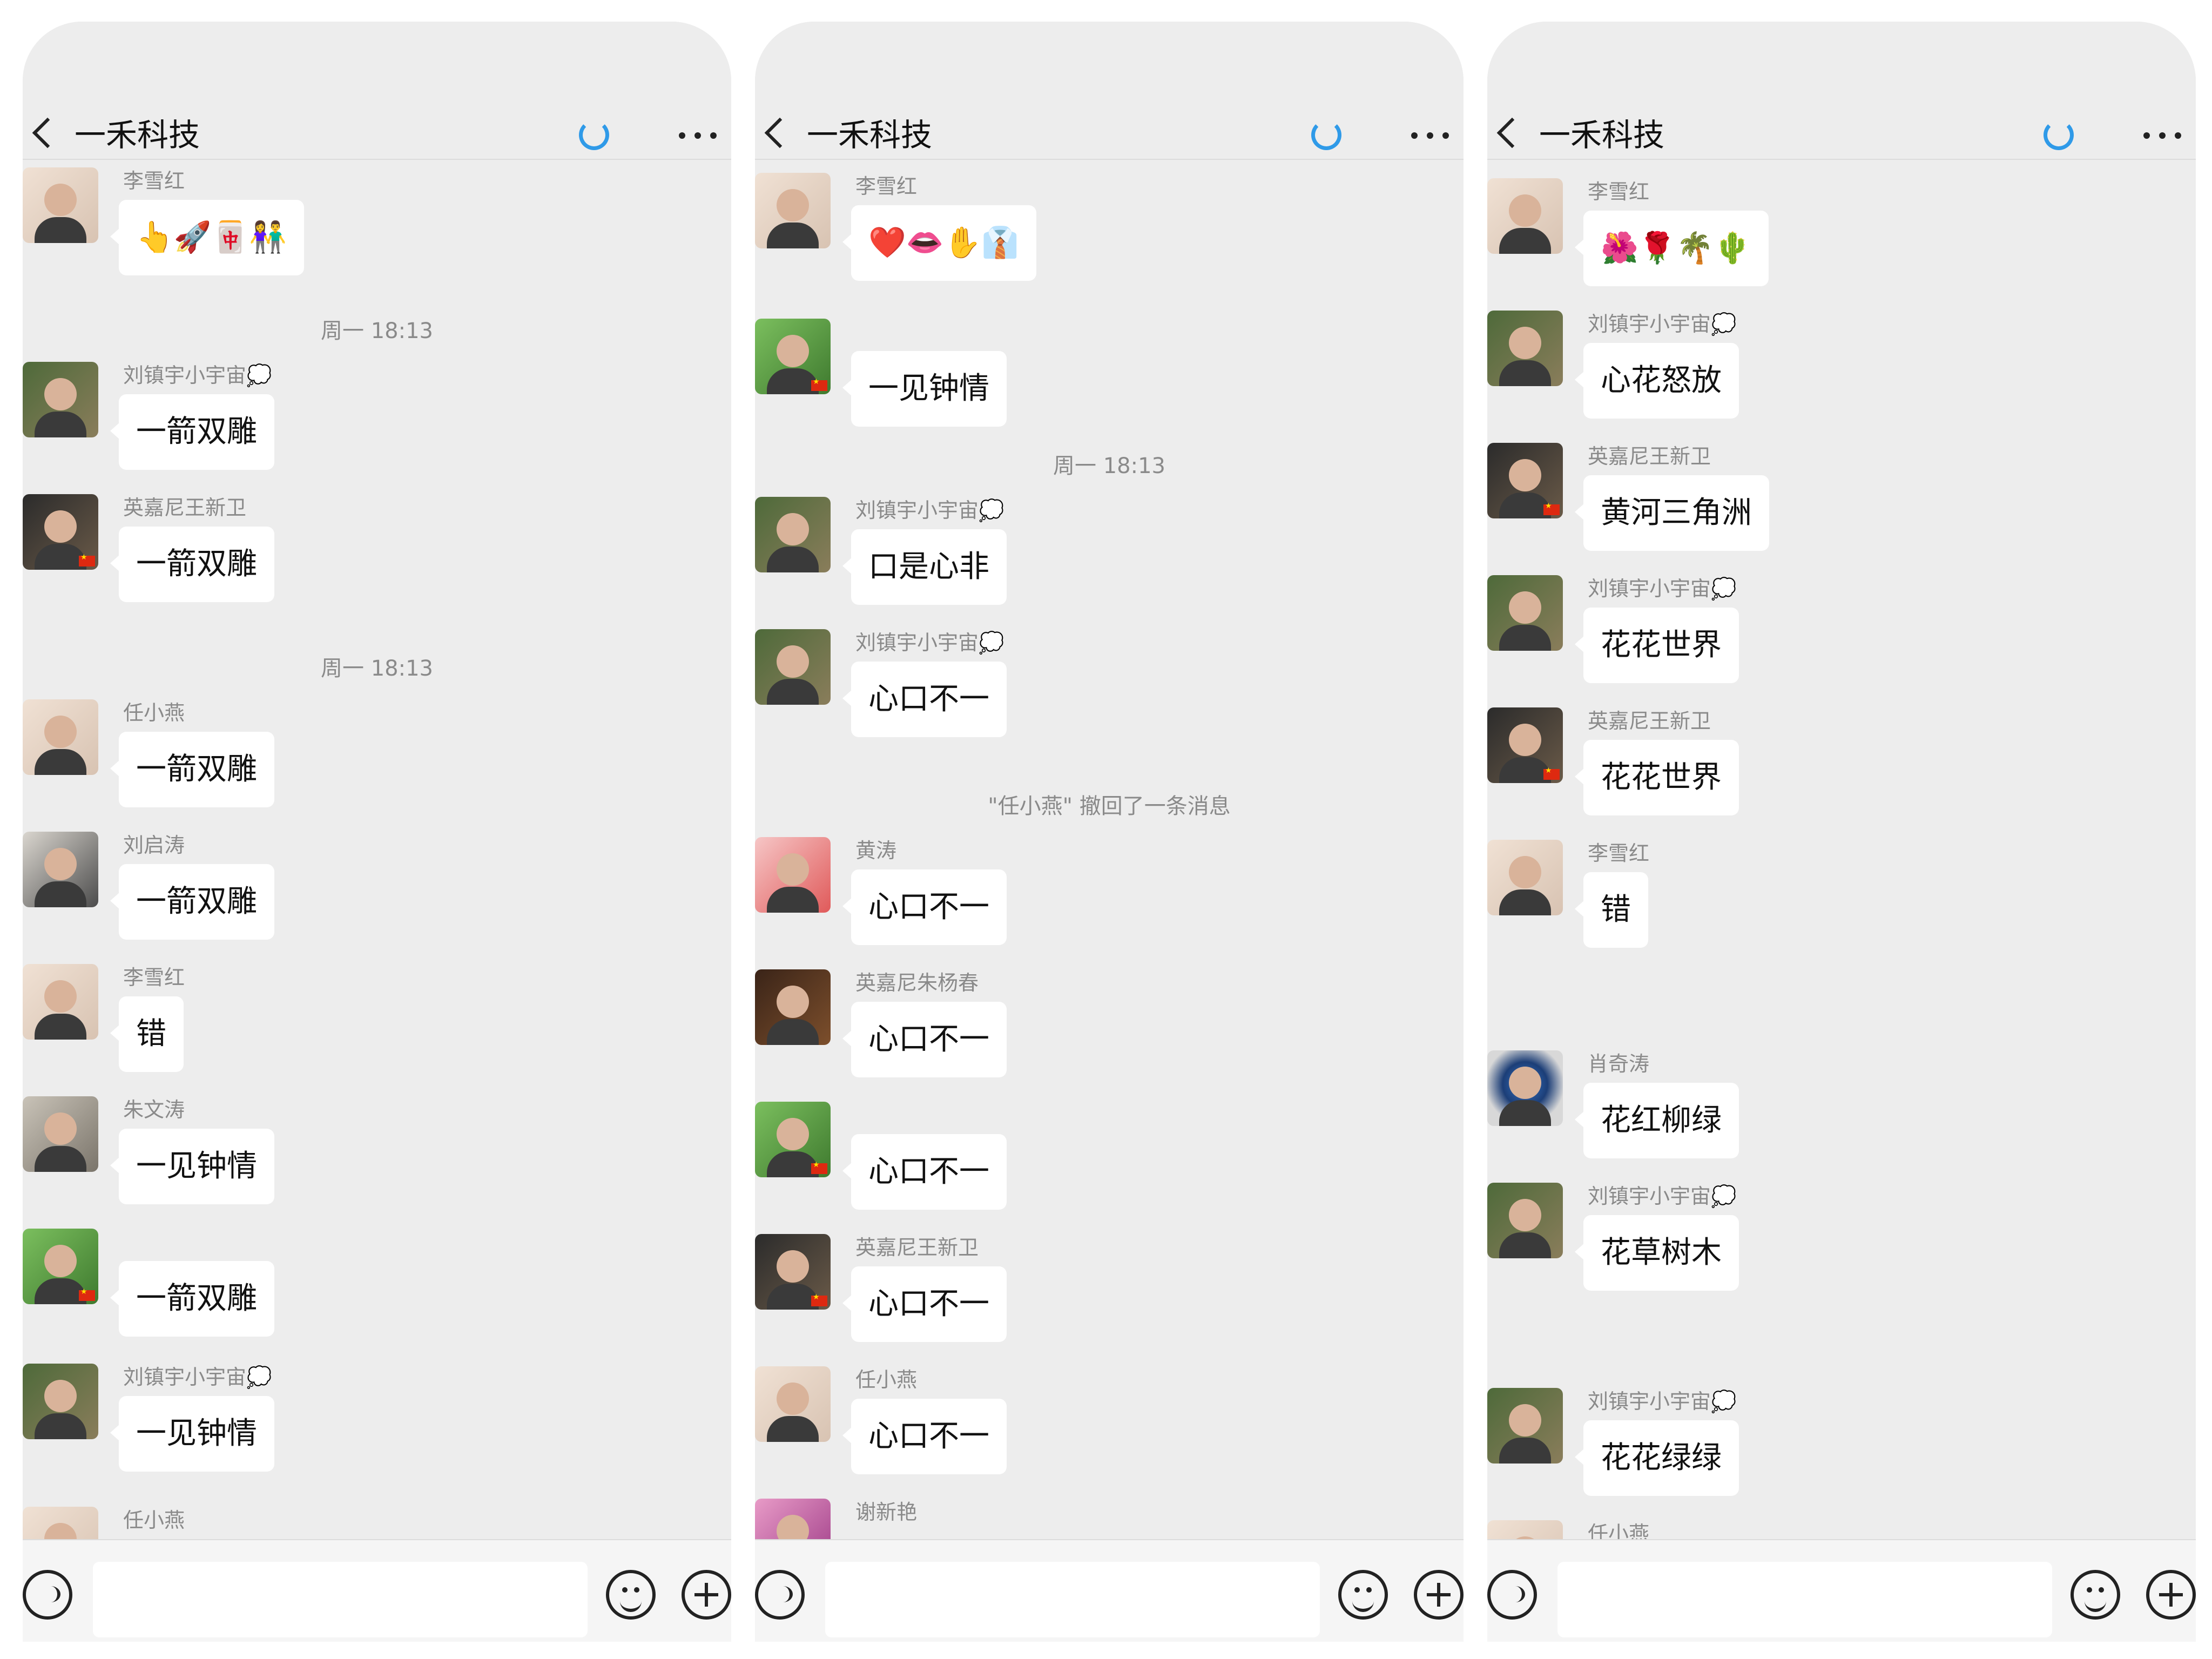 This screenshot has height=1659, width=2212. Describe the element at coordinates (1657, 1253) in the screenshot. I see `message-bubble: 花草树木` at that location.